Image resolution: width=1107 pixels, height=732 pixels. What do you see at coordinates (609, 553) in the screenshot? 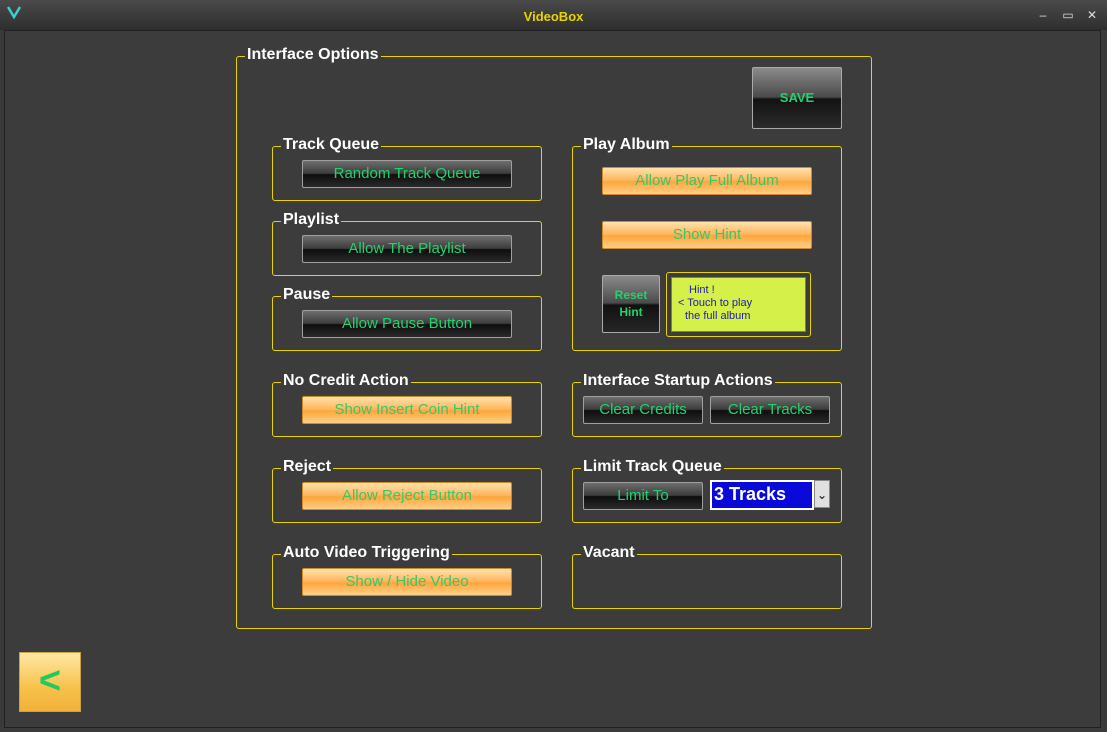
I see `vacant-legend: Vacant` at bounding box center [609, 553].